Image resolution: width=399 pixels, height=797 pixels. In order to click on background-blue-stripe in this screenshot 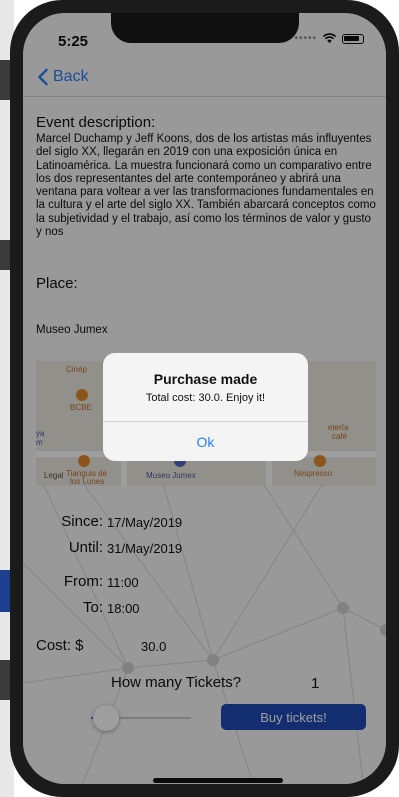, I will do `click(5, 591)`.